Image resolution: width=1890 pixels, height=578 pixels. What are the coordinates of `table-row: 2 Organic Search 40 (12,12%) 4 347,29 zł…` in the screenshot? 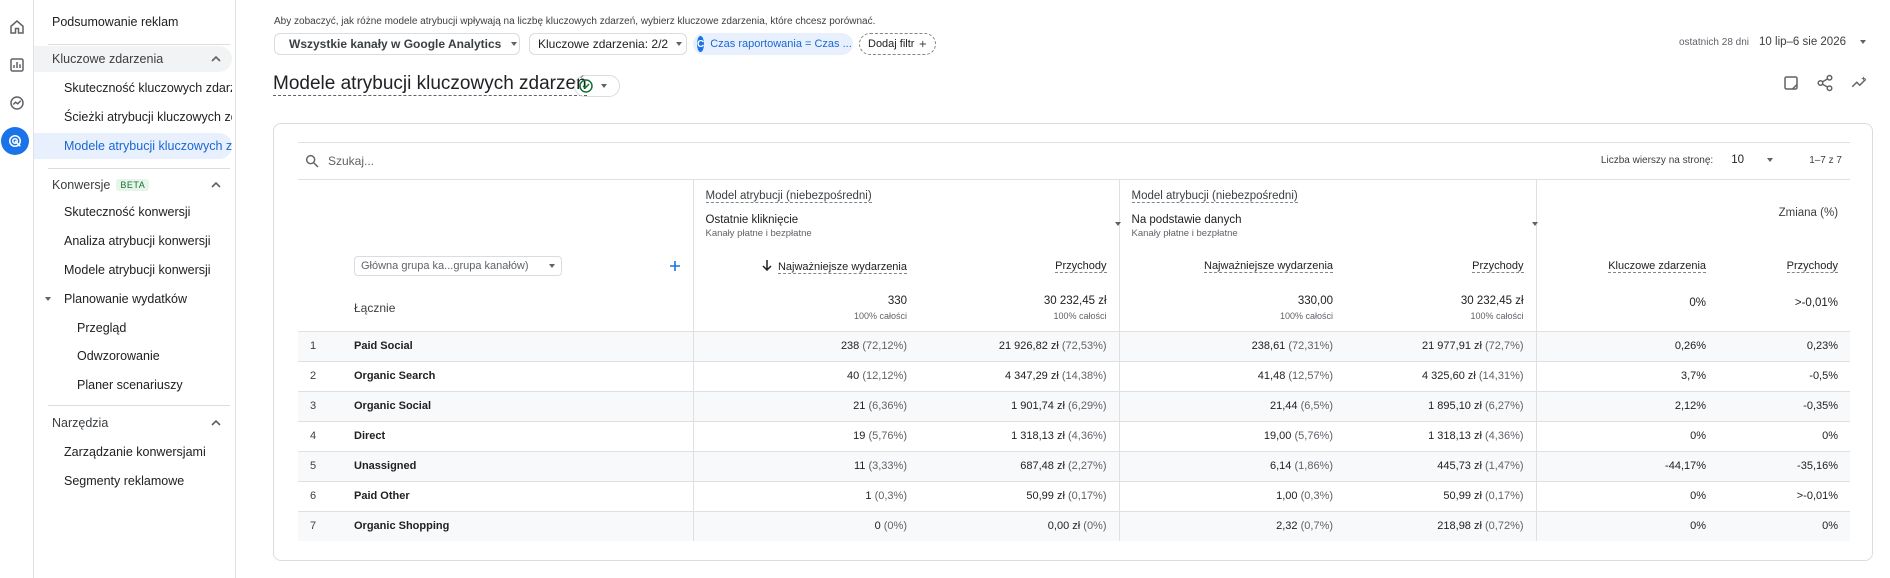 It's located at (1074, 375).